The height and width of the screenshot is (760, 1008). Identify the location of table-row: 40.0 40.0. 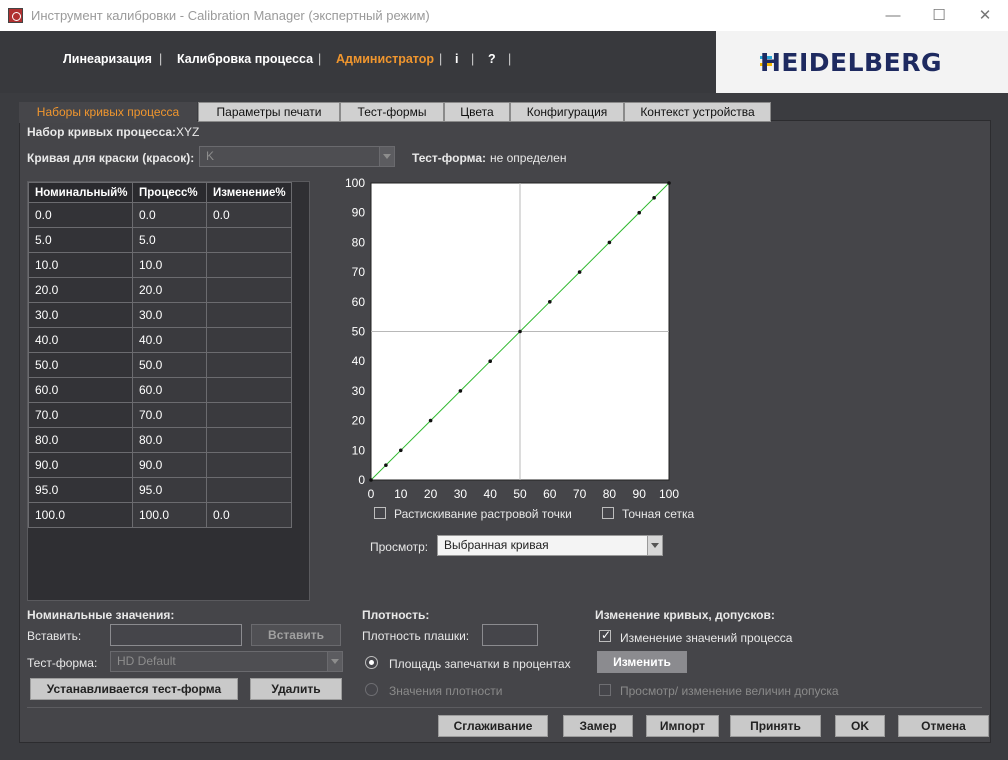
(160, 340).